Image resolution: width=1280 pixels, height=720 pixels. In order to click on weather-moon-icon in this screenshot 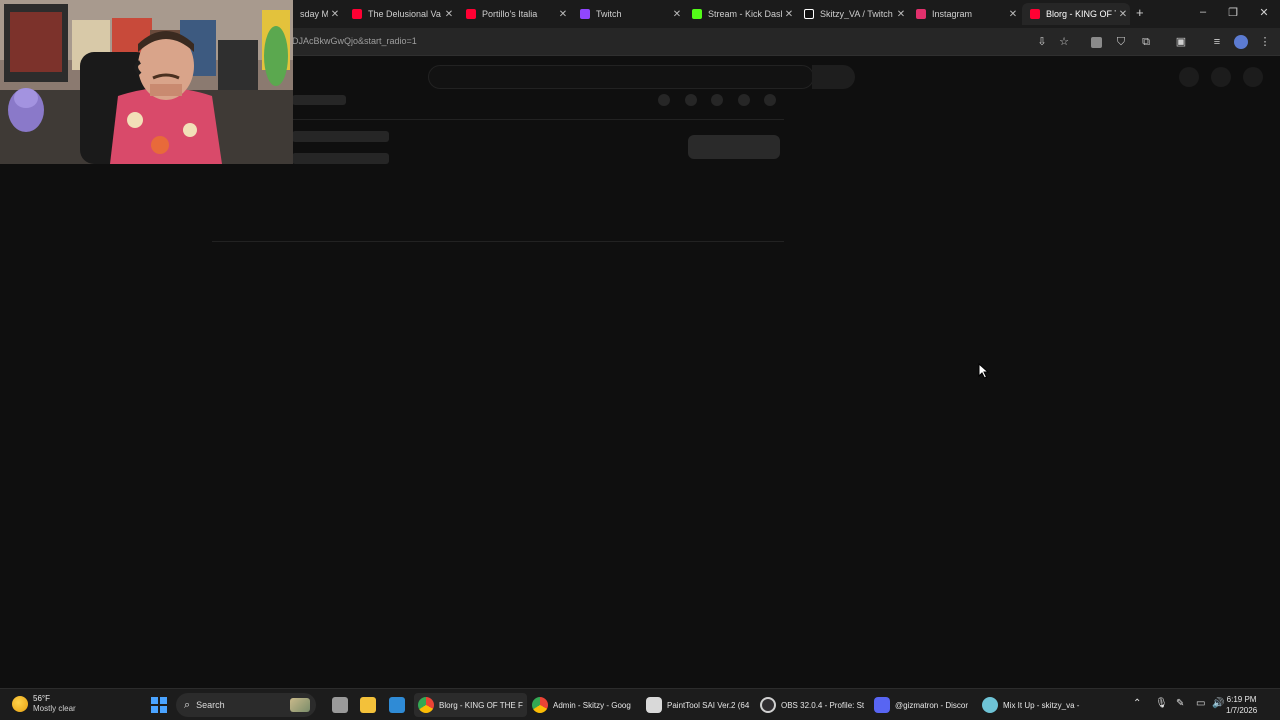, I will do `click(20, 704)`.